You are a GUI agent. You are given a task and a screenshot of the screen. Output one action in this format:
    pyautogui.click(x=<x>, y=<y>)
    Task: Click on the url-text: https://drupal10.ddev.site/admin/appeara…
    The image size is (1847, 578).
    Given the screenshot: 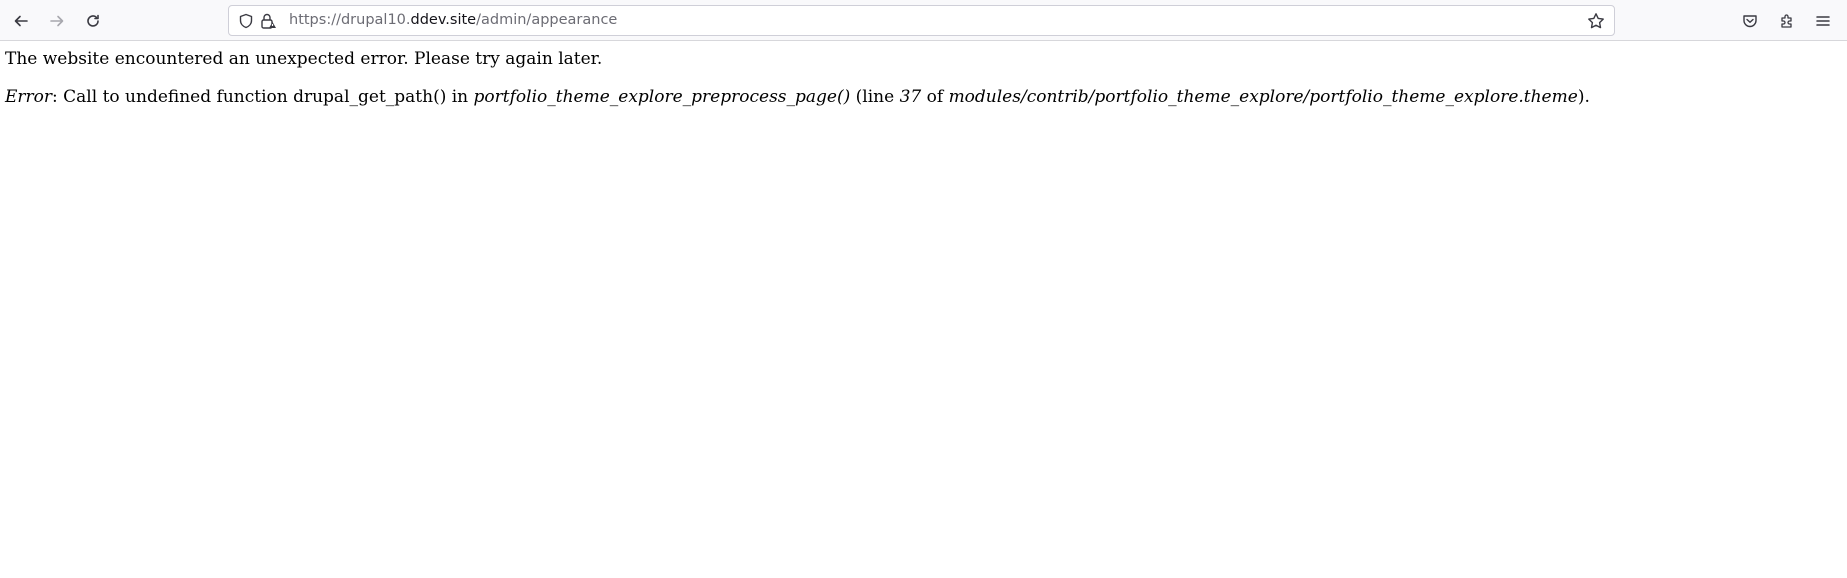 What is the action you would take?
    pyautogui.click(x=453, y=20)
    